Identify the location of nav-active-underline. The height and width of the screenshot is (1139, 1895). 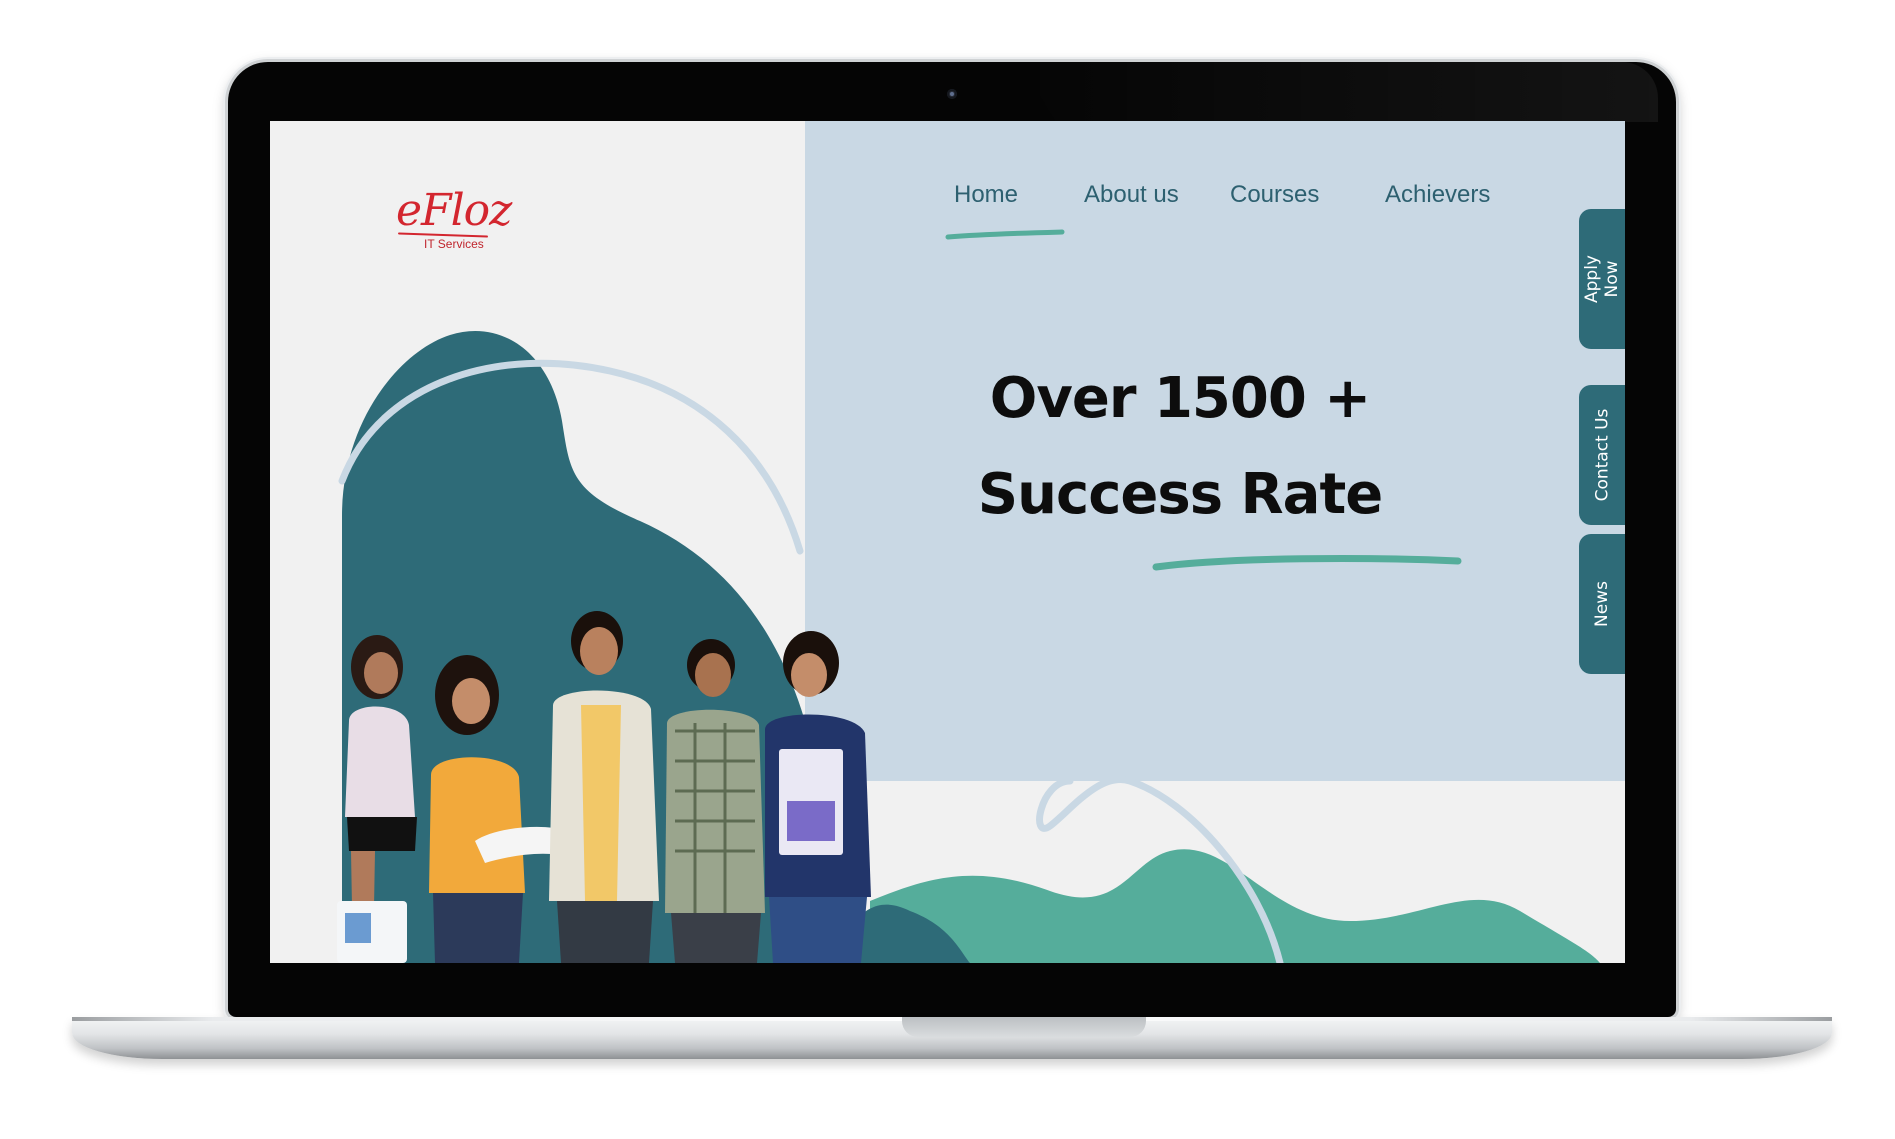
(1005, 234).